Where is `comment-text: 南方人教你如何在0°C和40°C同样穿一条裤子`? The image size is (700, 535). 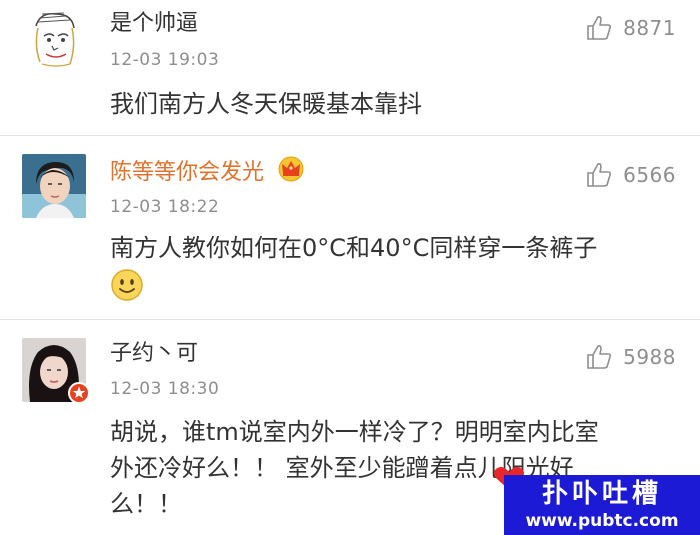
comment-text: 南方人教你如何在0°C和40°C同样穿一条裤子 is located at coordinates (394, 271).